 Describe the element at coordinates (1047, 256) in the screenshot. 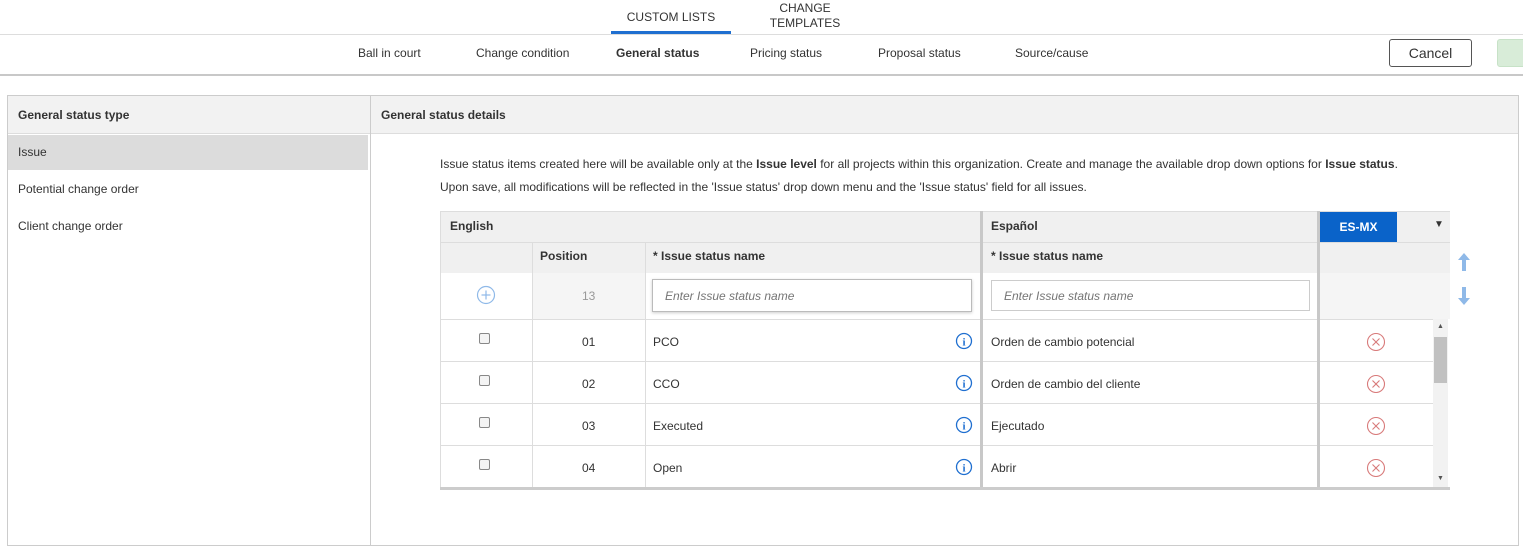

I see `col-name-es-header: * Issue status name` at that location.